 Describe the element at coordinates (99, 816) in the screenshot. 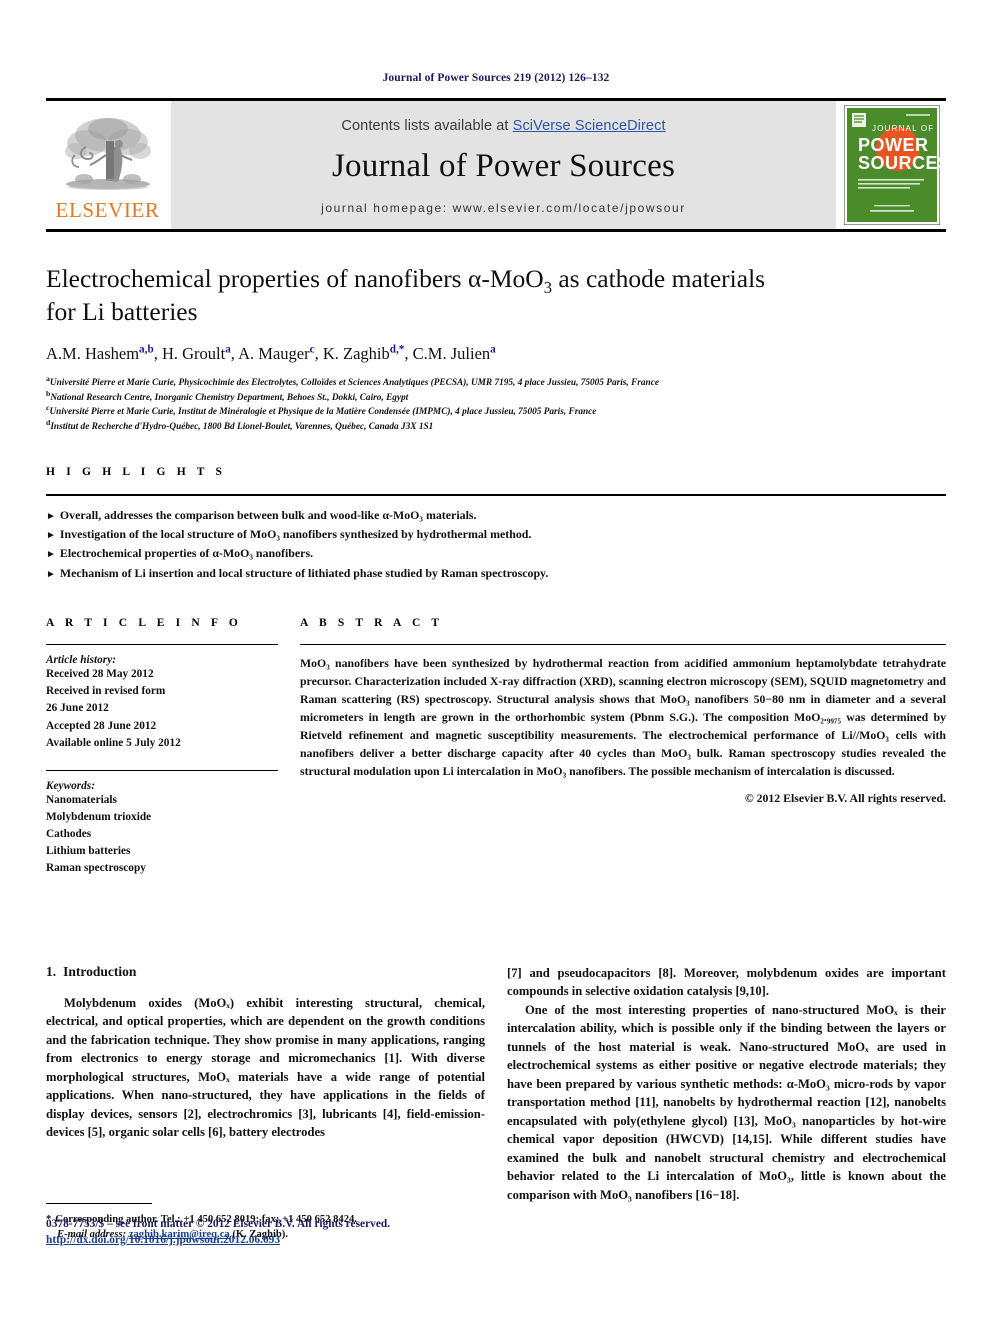

I see `keyword: Molybdenum trioxide` at that location.